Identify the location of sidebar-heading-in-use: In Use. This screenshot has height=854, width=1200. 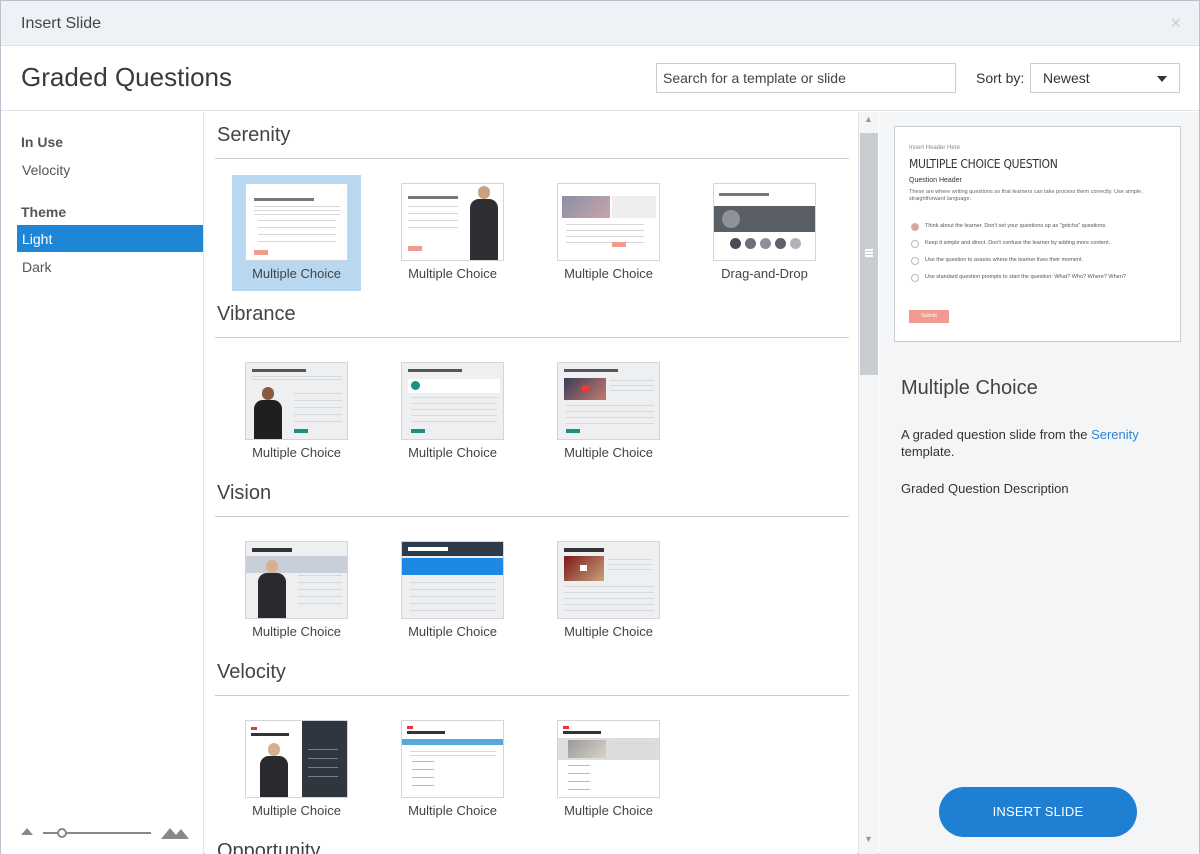
(42, 142).